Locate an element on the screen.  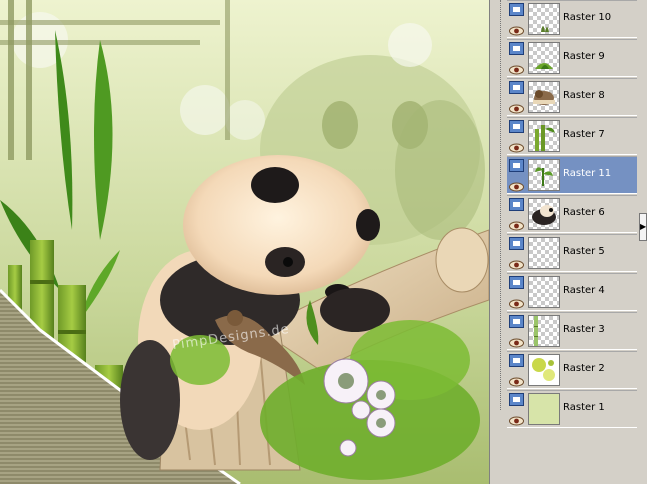
layer-row: Raster 3 is located at coordinates (572, 331).